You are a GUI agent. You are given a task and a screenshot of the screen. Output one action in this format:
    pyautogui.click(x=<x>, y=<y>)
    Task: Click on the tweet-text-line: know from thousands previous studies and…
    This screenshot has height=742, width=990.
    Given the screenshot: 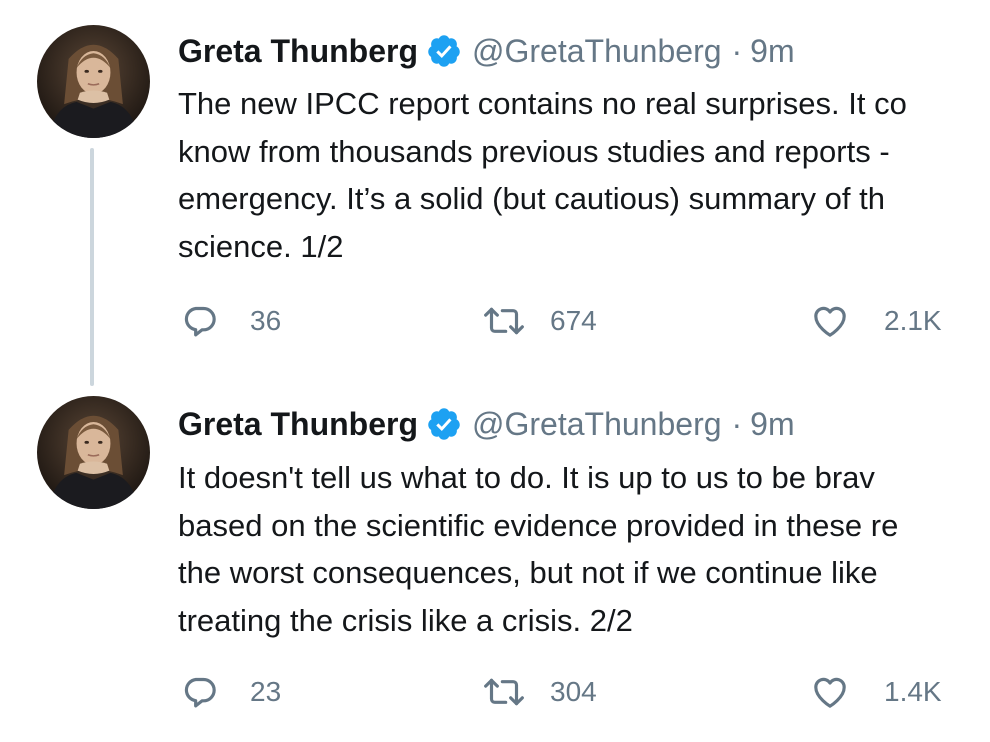 What is the action you would take?
    pyautogui.click(x=534, y=151)
    